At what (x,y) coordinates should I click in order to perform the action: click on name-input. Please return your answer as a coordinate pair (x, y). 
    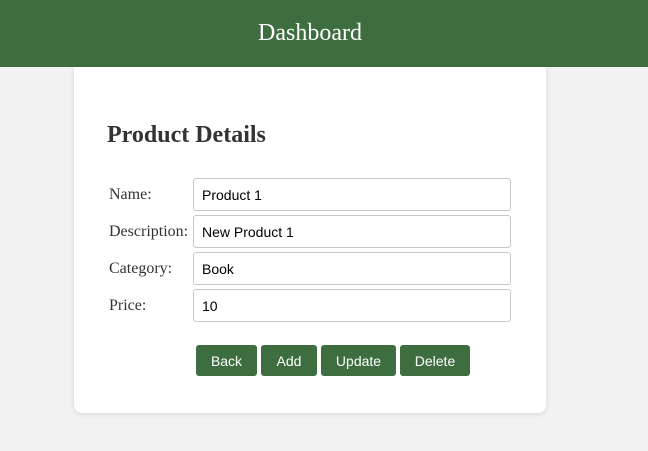
    Looking at the image, I should click on (352, 194).